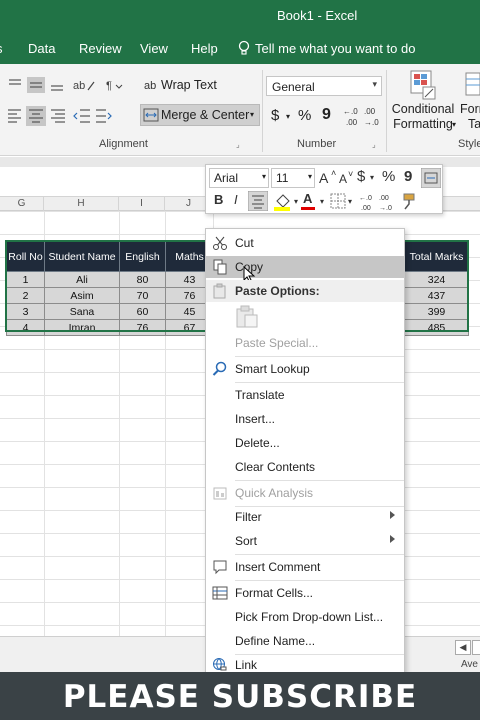 Image resolution: width=480 pixels, height=720 pixels. I want to click on cell: 1, so click(25, 279).